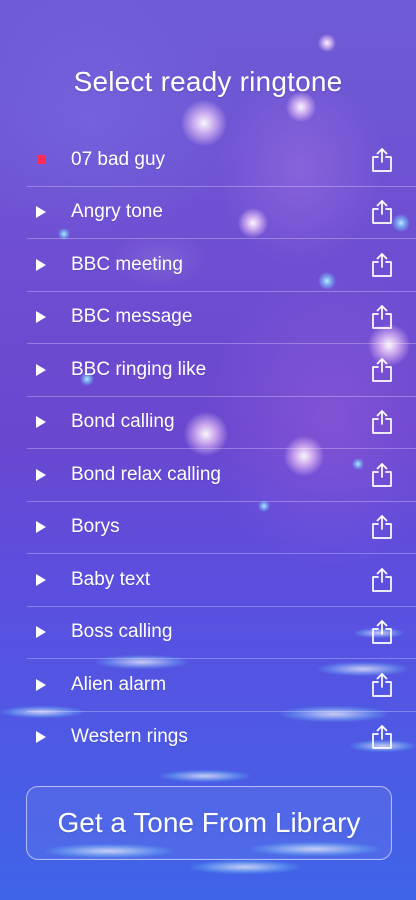 The image size is (416, 900). I want to click on ringtone-name: Bond calling, so click(123, 422).